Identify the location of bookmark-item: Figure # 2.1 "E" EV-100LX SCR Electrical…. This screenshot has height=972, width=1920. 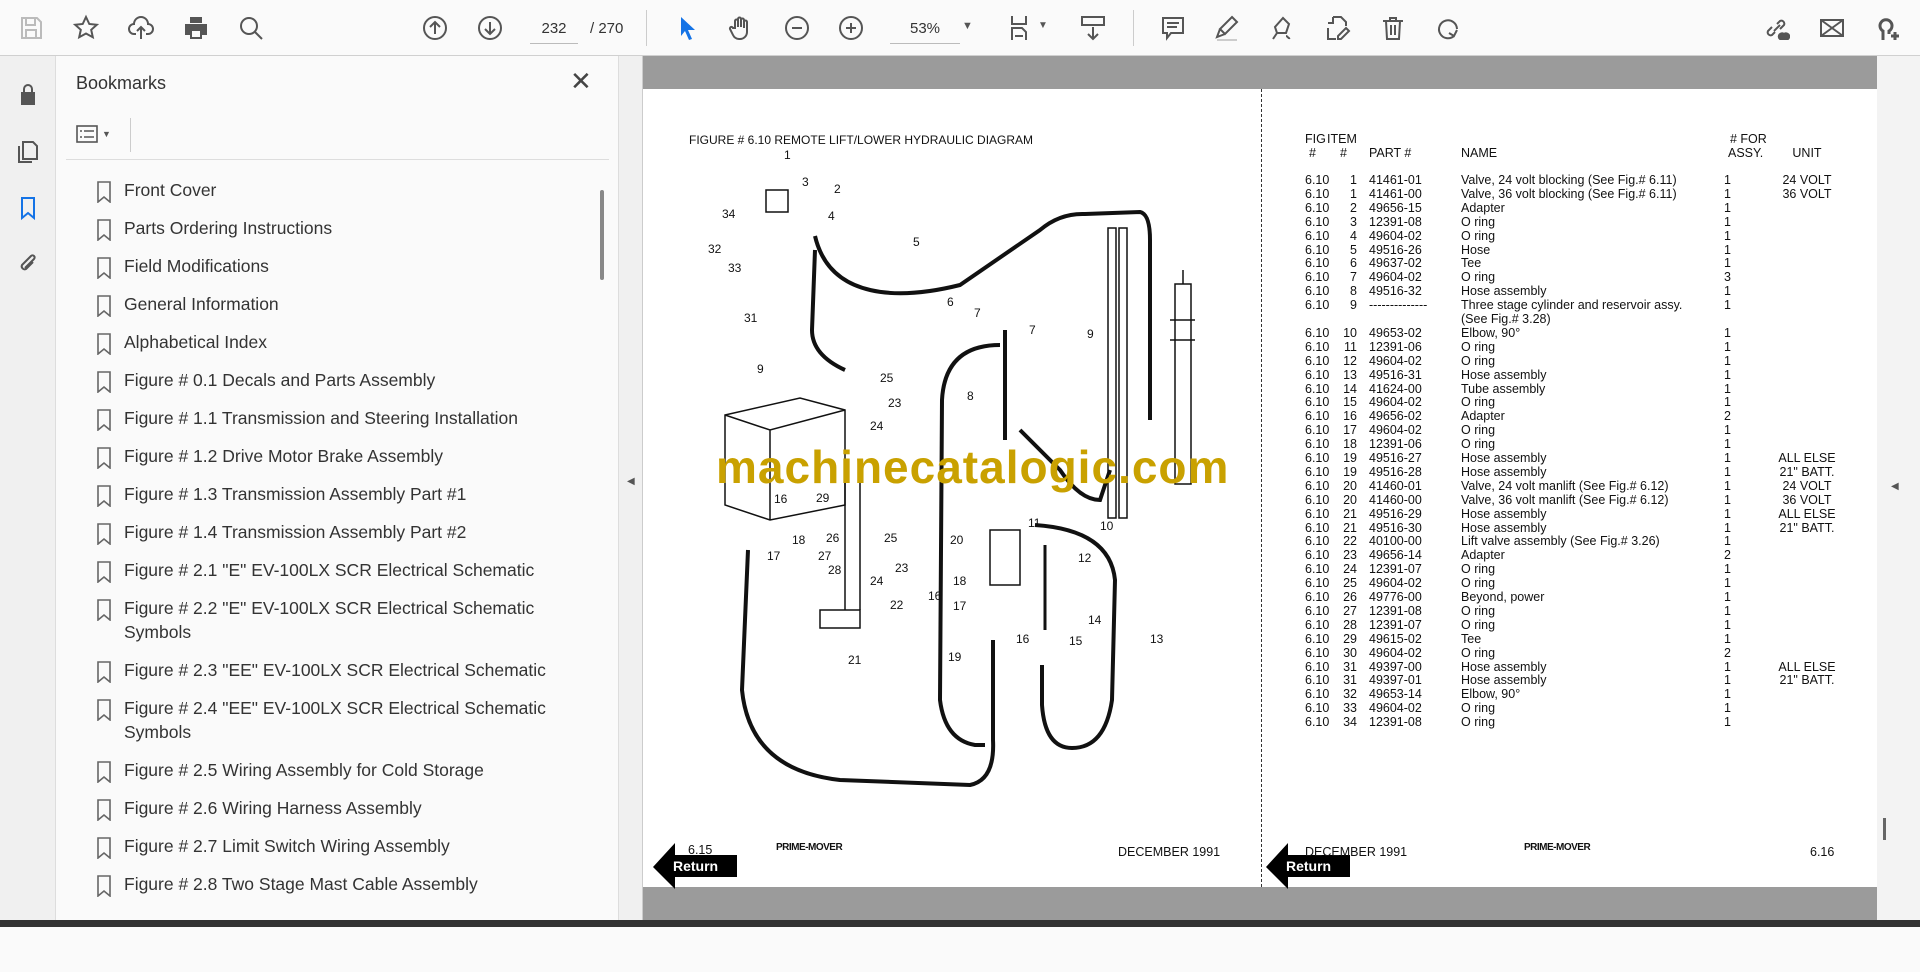
(321, 571).